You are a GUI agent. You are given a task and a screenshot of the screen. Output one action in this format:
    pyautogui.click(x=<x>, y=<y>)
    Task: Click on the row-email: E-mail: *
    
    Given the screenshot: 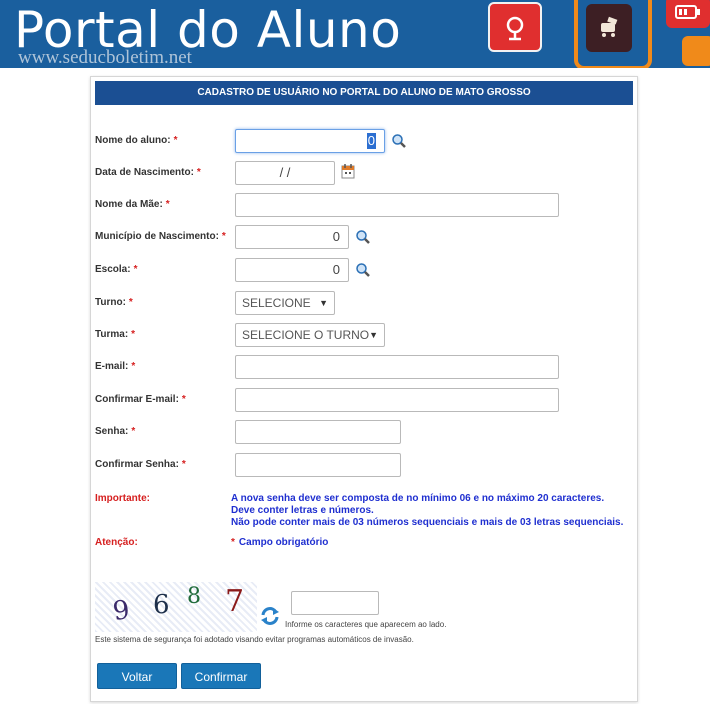 What is the action you would take?
    pyautogui.click(x=364, y=368)
    